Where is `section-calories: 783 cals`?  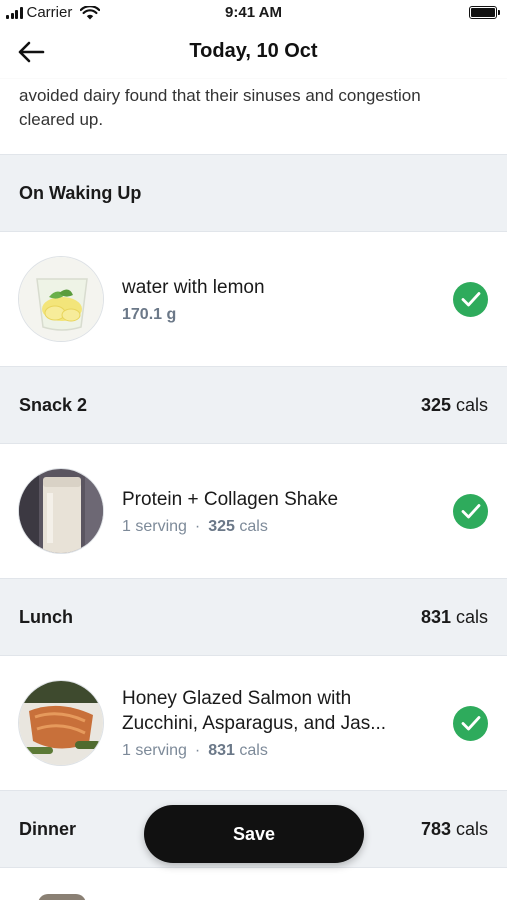
section-calories: 783 cals is located at coordinates (454, 829).